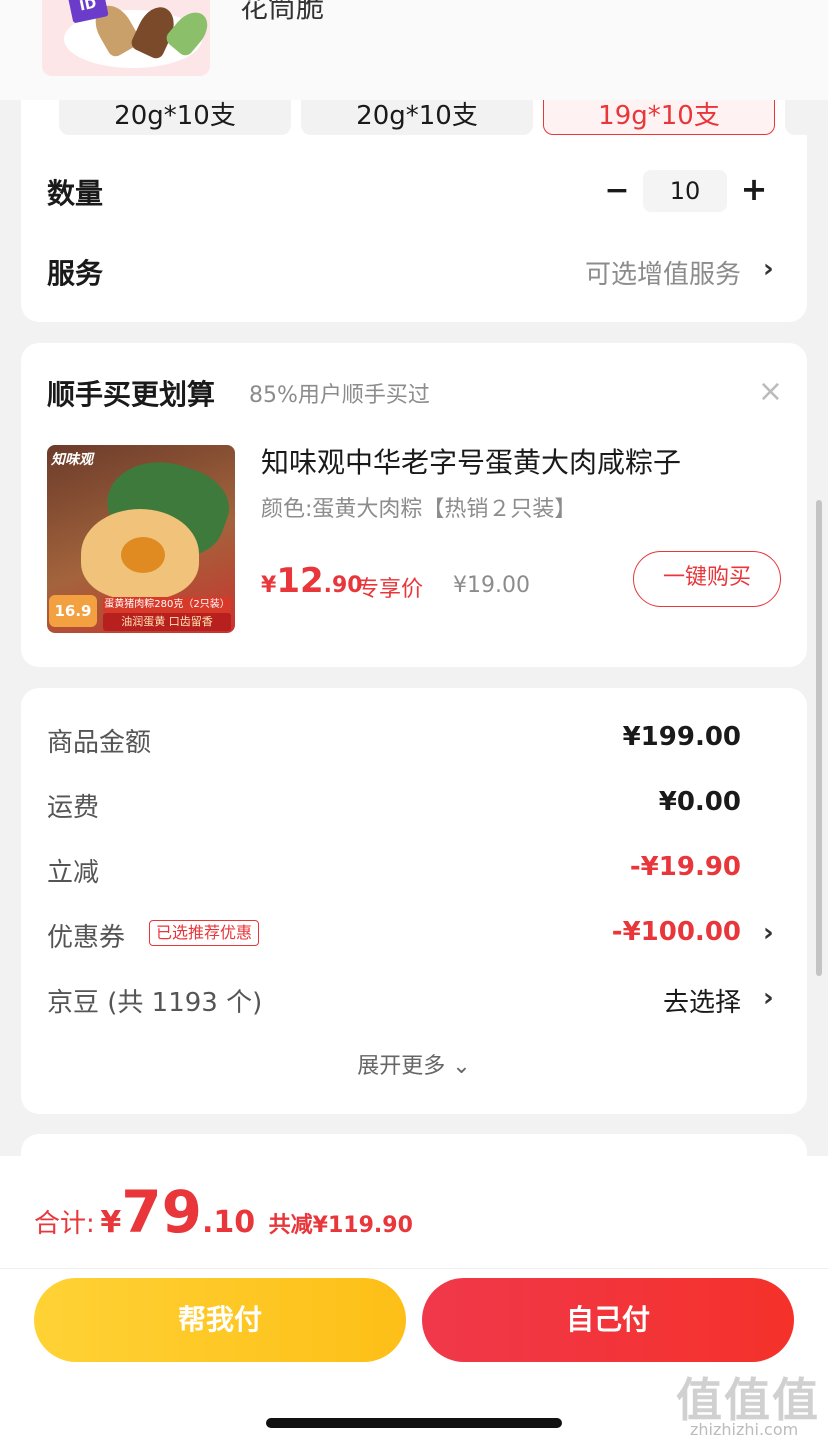 This screenshot has height=1446, width=828. I want to click on help-pay-button: 帮我付, so click(220, 1320).